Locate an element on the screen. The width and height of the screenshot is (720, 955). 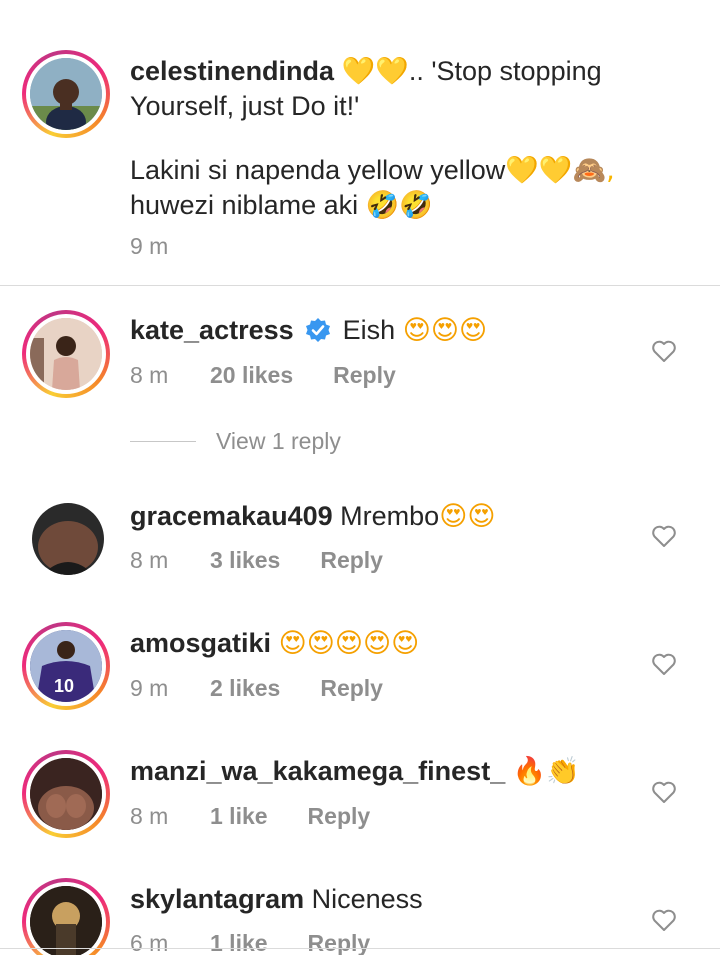
profile-photo: 10 is located at coordinates (66, 666).